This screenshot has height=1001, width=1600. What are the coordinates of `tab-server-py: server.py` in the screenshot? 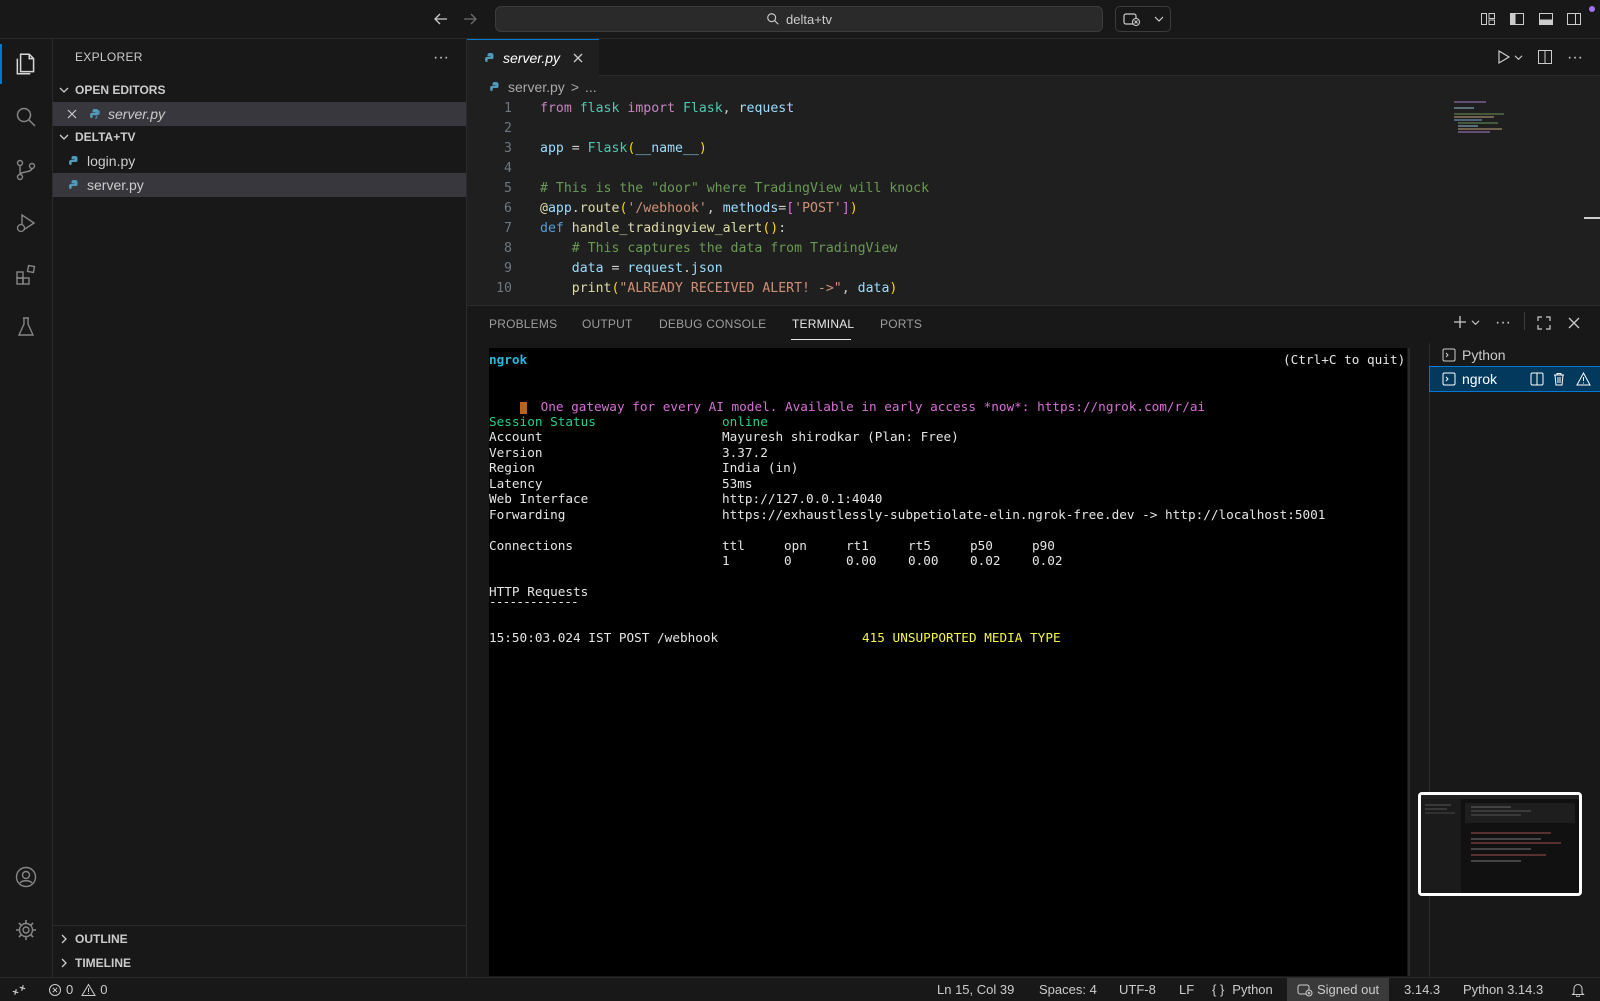 It's located at (533, 57).